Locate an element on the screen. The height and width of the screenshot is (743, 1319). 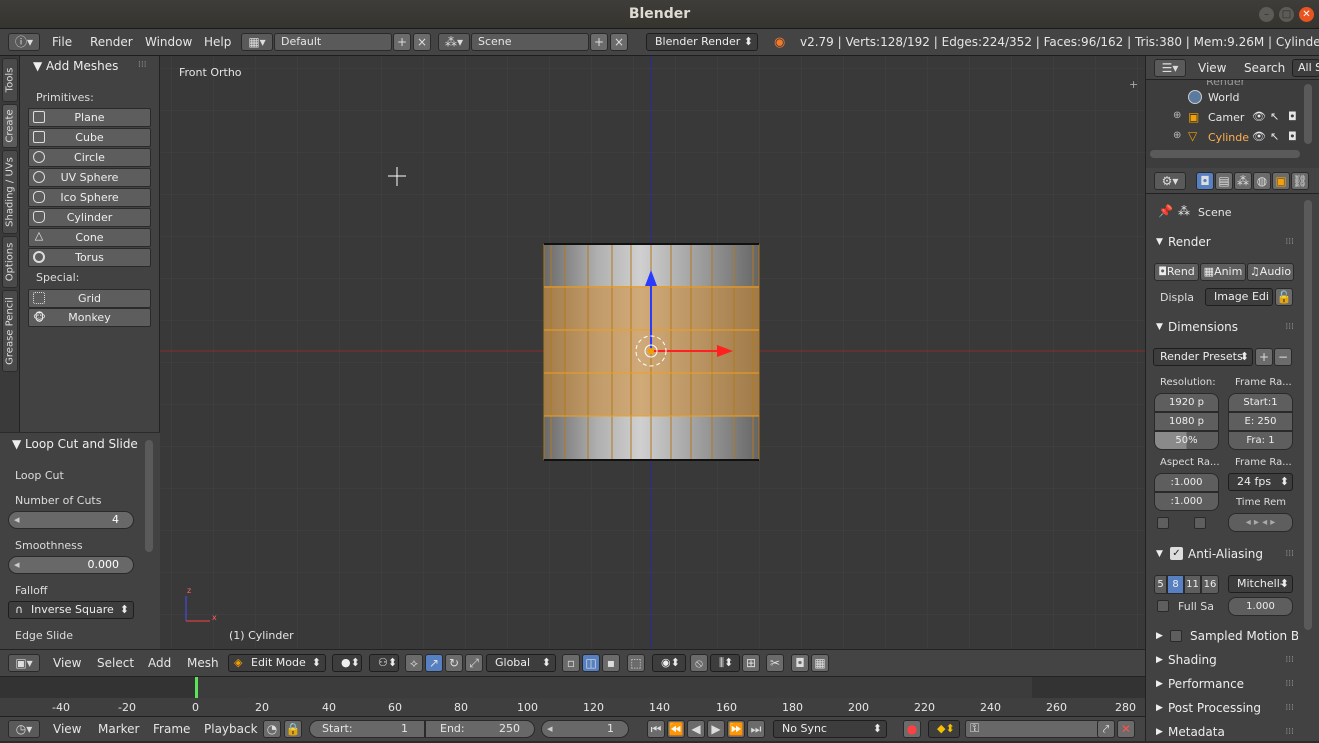
scene-icon: ⁂▾ is located at coordinates (454, 42).